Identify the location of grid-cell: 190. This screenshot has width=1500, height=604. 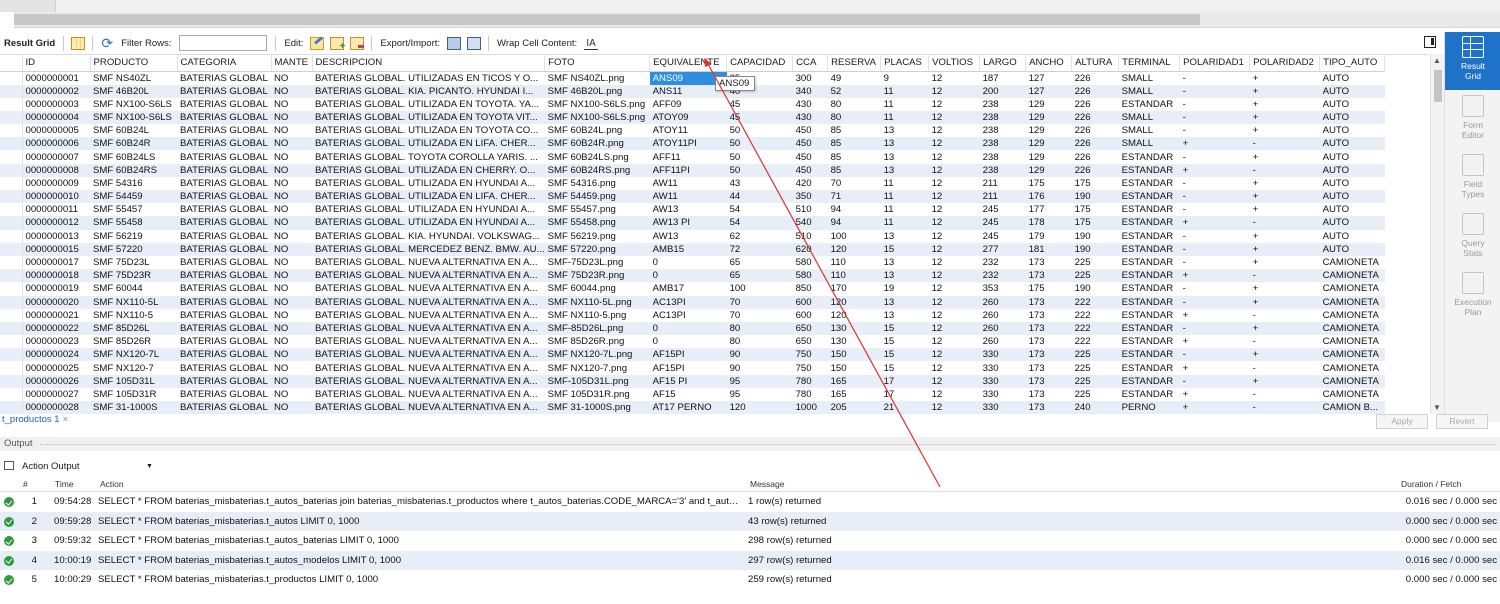
(1095, 288).